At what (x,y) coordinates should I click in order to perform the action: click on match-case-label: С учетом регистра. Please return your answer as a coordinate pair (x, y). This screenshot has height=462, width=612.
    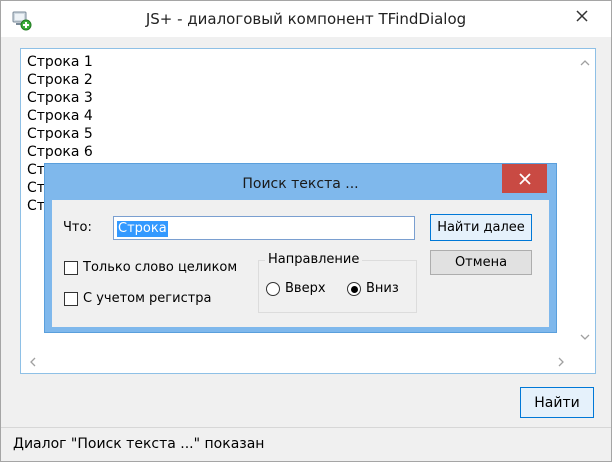
    Looking at the image, I should click on (147, 298).